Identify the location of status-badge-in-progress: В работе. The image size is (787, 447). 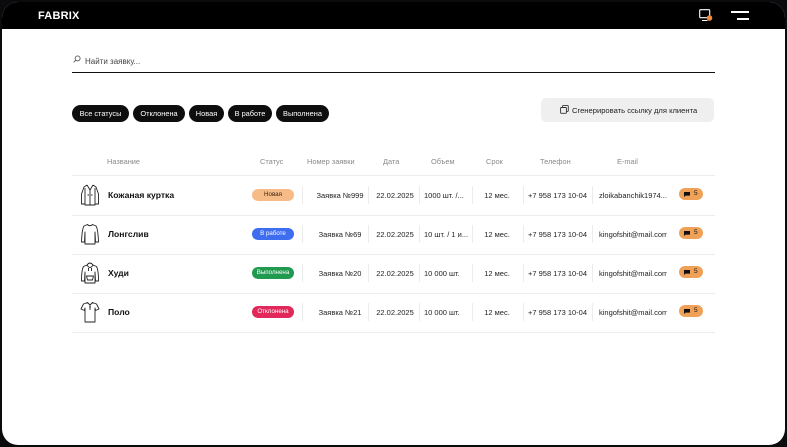
(273, 234).